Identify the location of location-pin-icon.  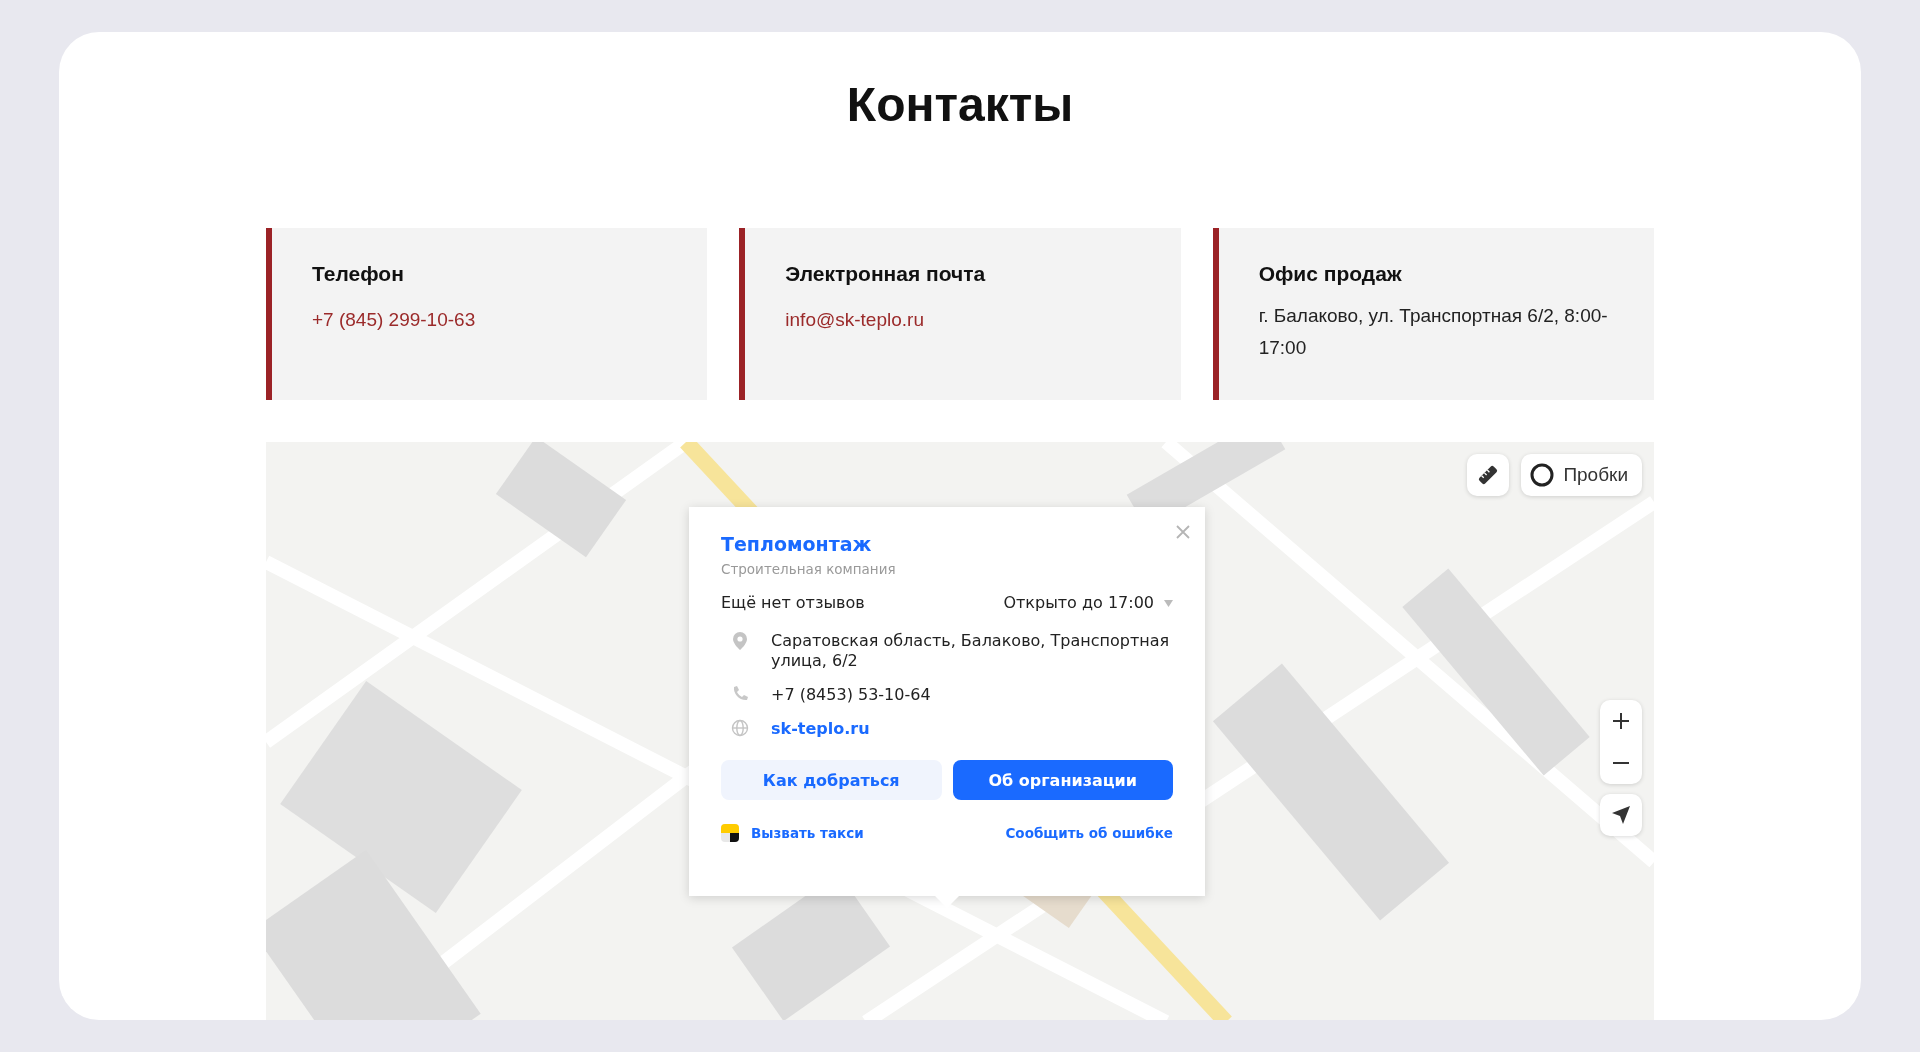
(740, 641).